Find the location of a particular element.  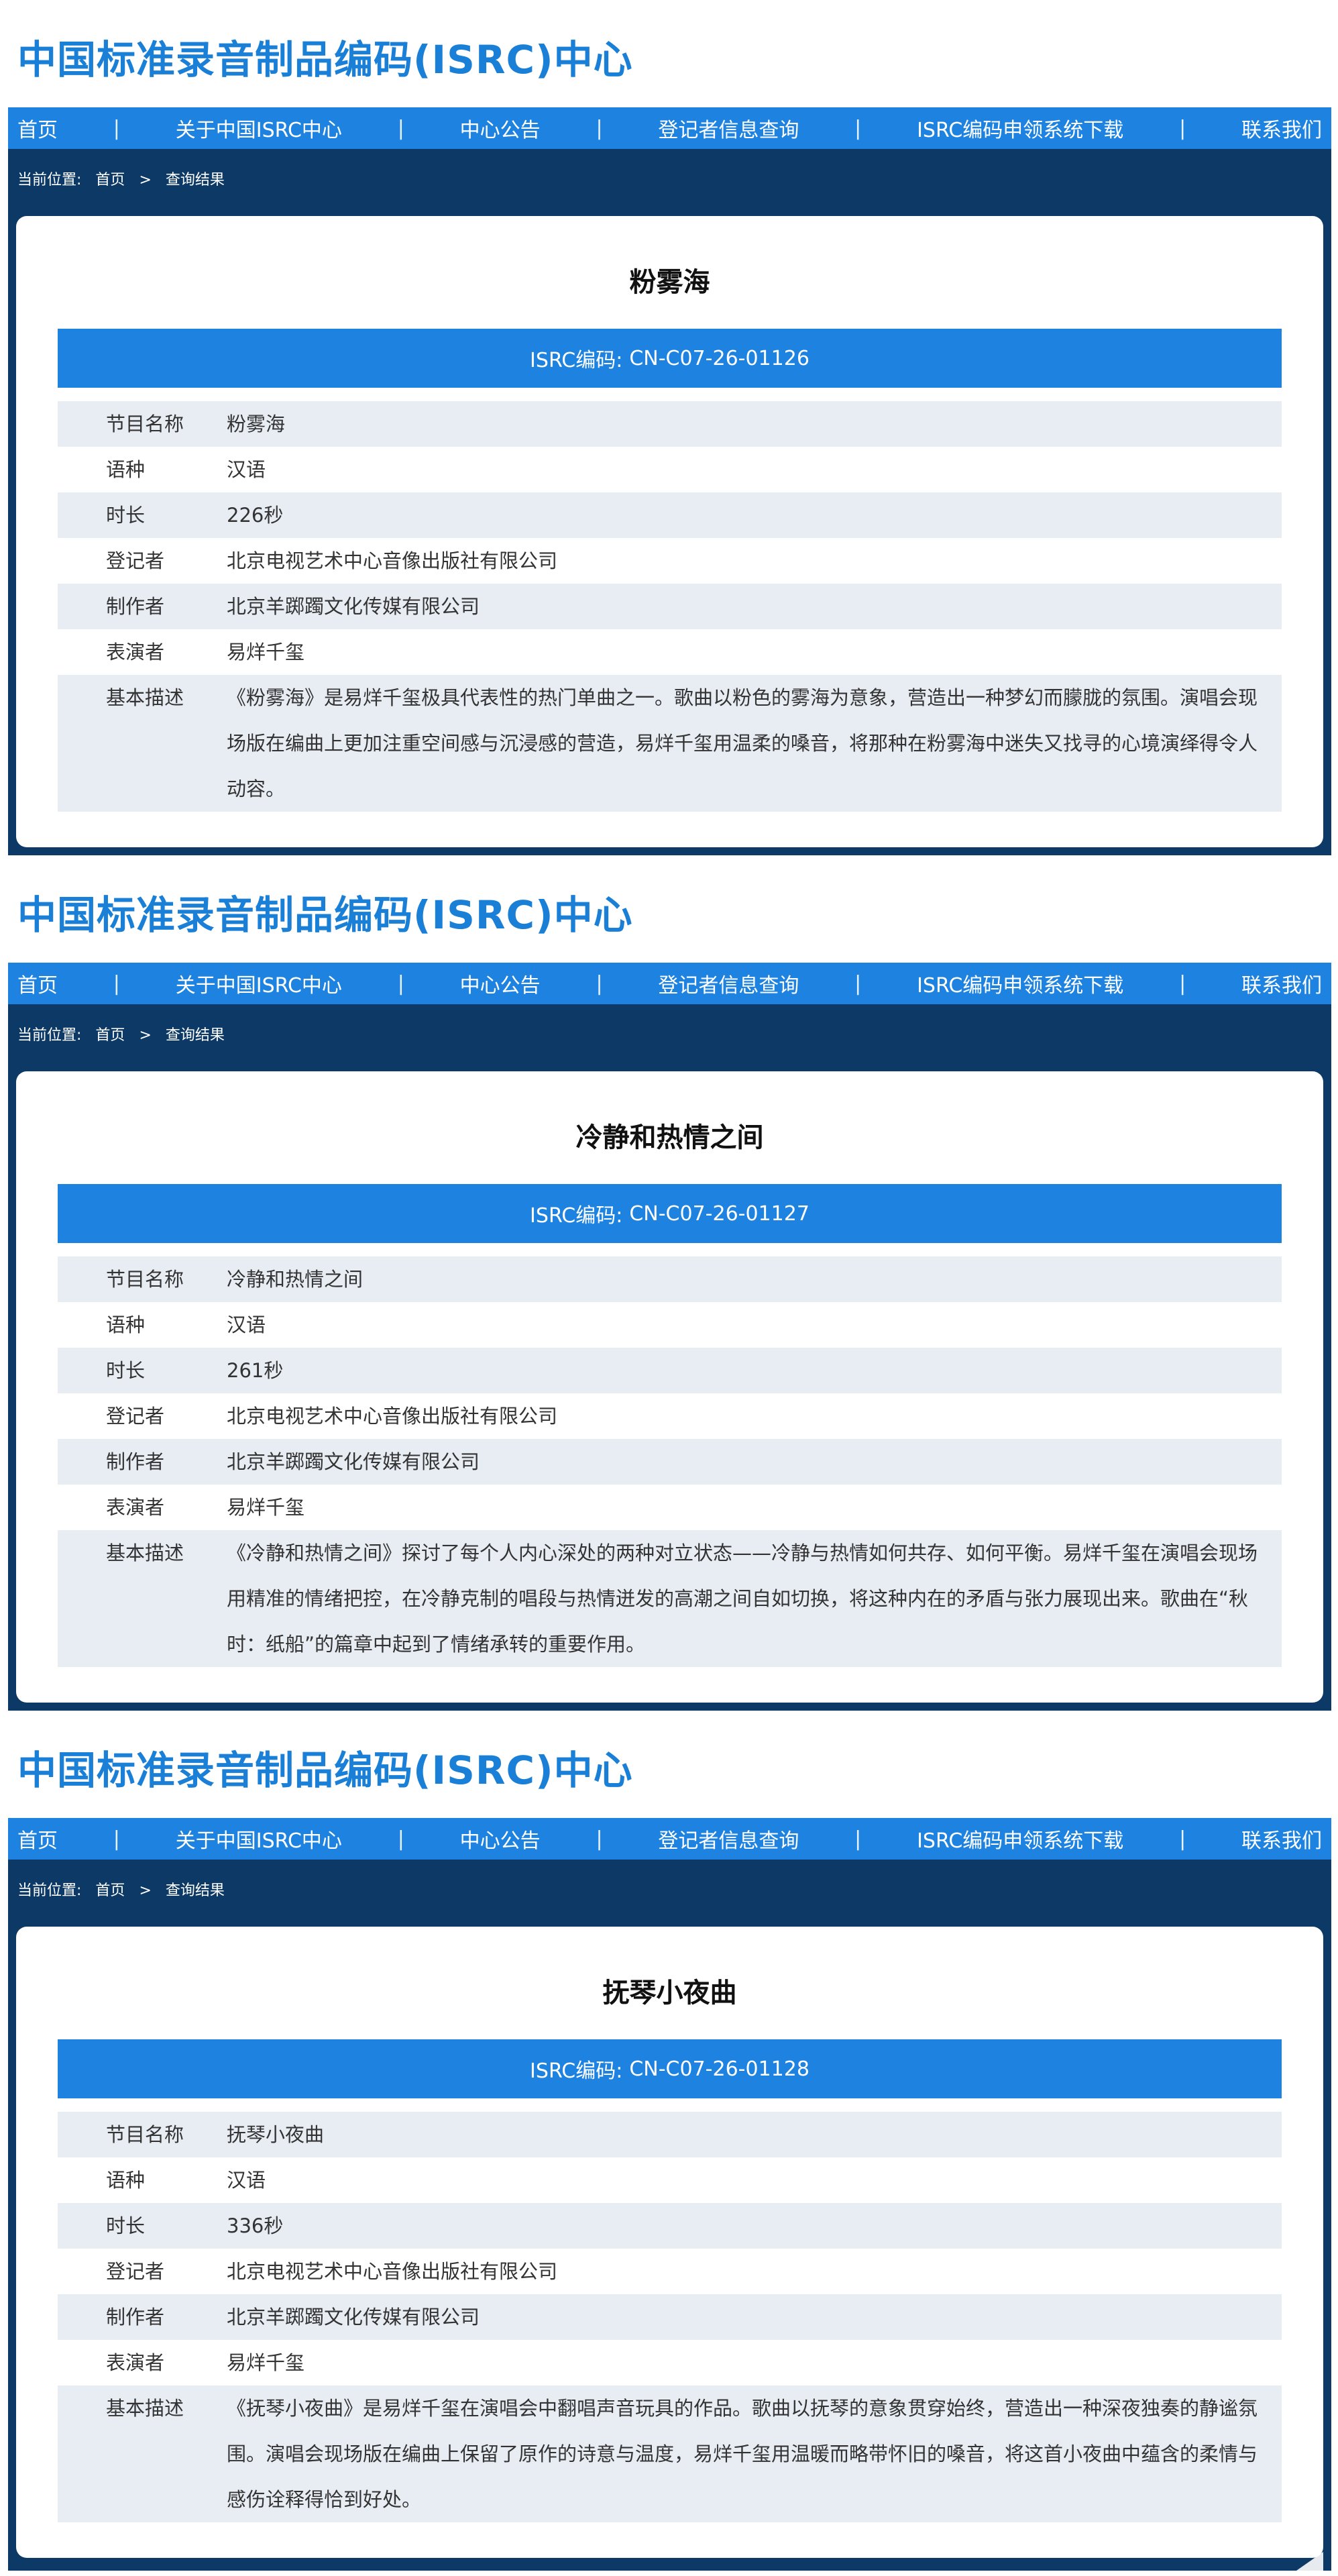

isrc-label: ISRC编码: is located at coordinates (576, 2071).